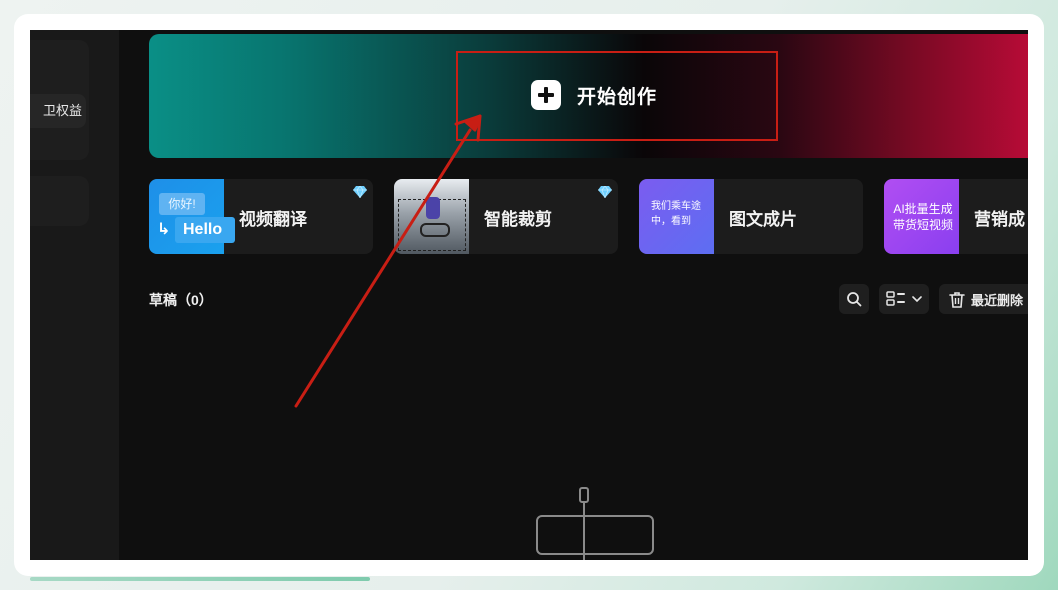 This screenshot has height=590, width=1058. What do you see at coordinates (205, 230) in the screenshot?
I see `thumb-bubble-hello-en: Hello` at bounding box center [205, 230].